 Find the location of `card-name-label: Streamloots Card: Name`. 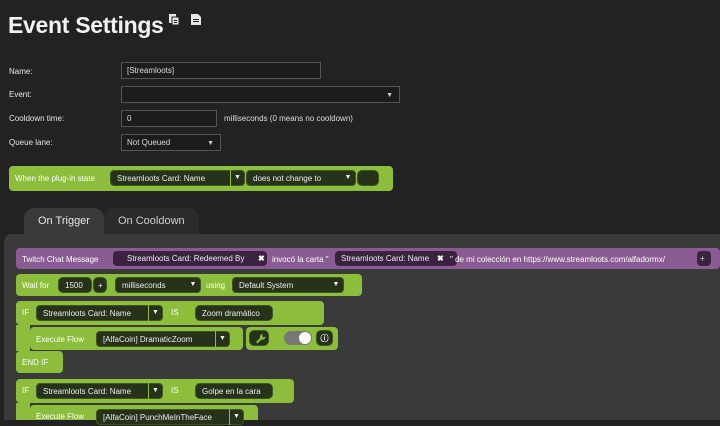

card-name-label: Streamloots Card: Name is located at coordinates (385, 258).